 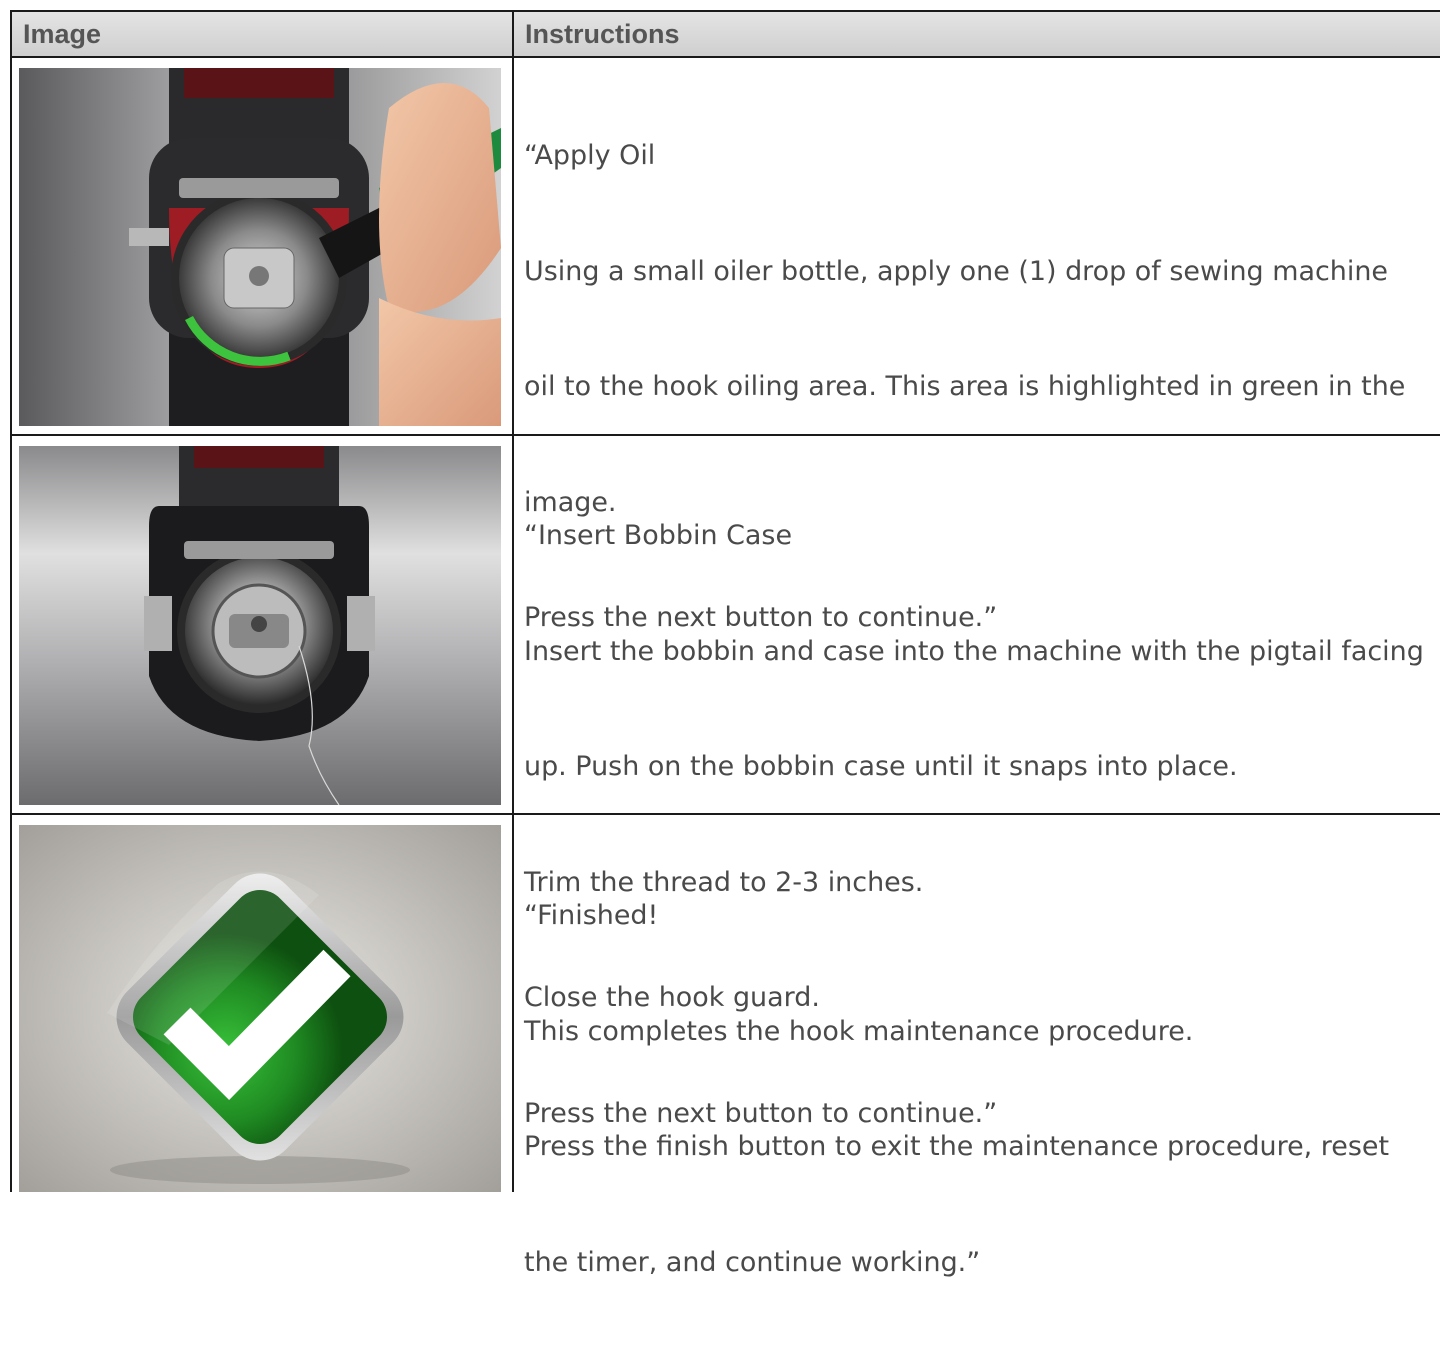 What do you see at coordinates (752, 1262) in the screenshot?
I see `instruction-line: the timer, and continue working.”` at bounding box center [752, 1262].